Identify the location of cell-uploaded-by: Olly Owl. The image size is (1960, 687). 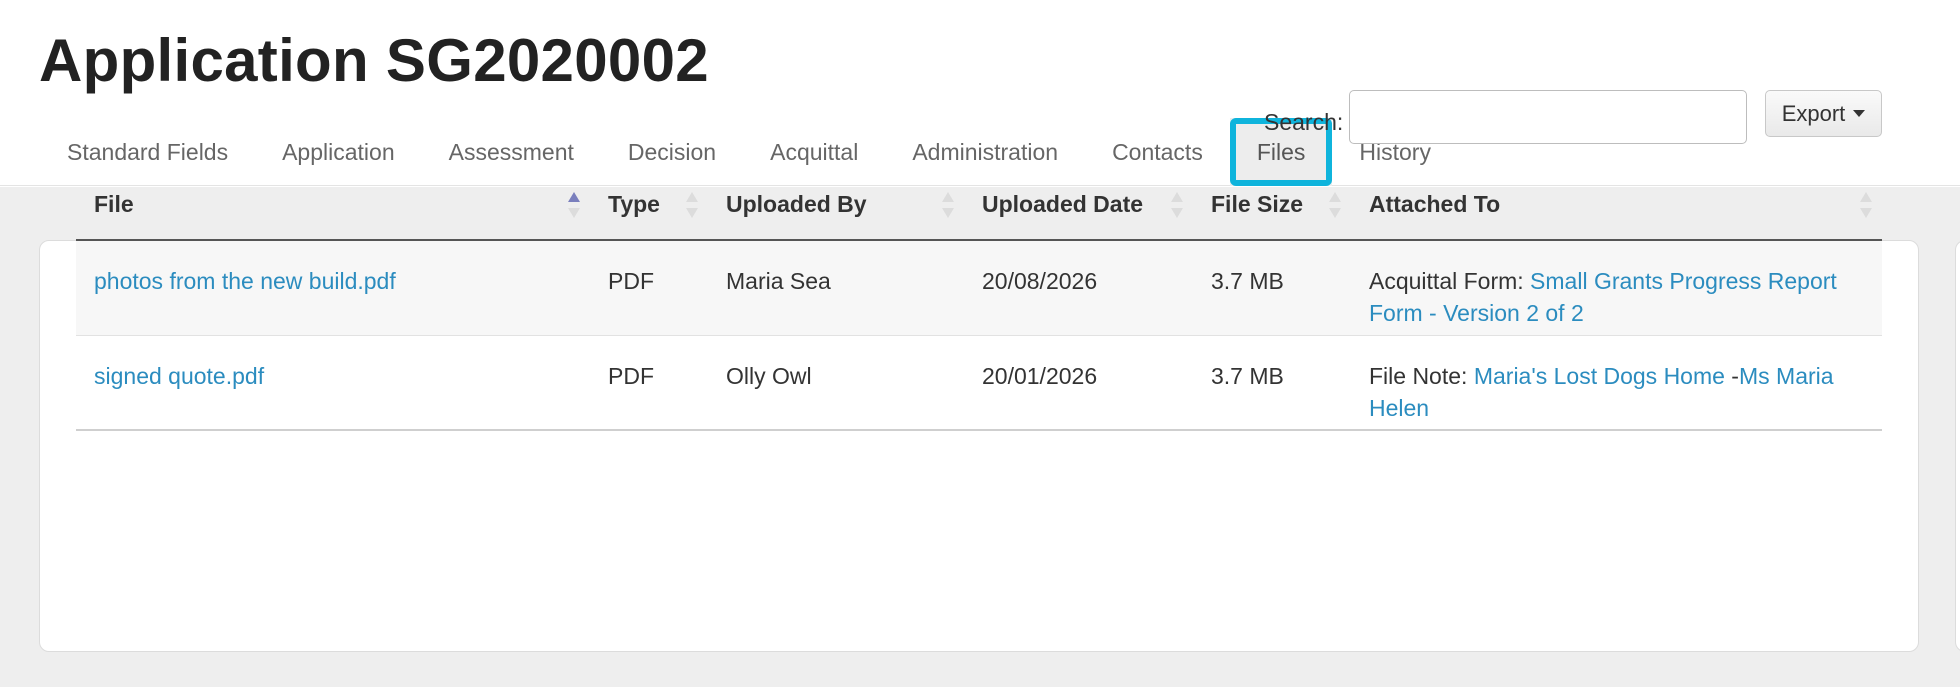
(836, 383).